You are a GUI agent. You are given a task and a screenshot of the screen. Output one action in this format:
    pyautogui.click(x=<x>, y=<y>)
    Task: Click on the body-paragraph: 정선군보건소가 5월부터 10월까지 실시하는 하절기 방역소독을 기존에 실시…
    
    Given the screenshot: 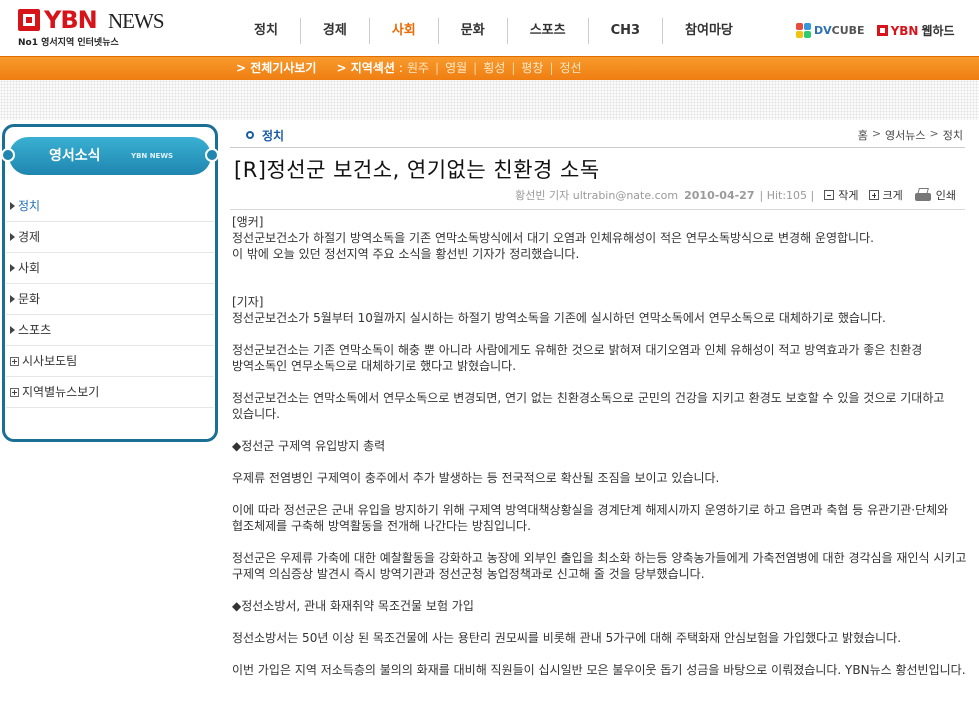 What is the action you would take?
    pyautogui.click(x=559, y=318)
    